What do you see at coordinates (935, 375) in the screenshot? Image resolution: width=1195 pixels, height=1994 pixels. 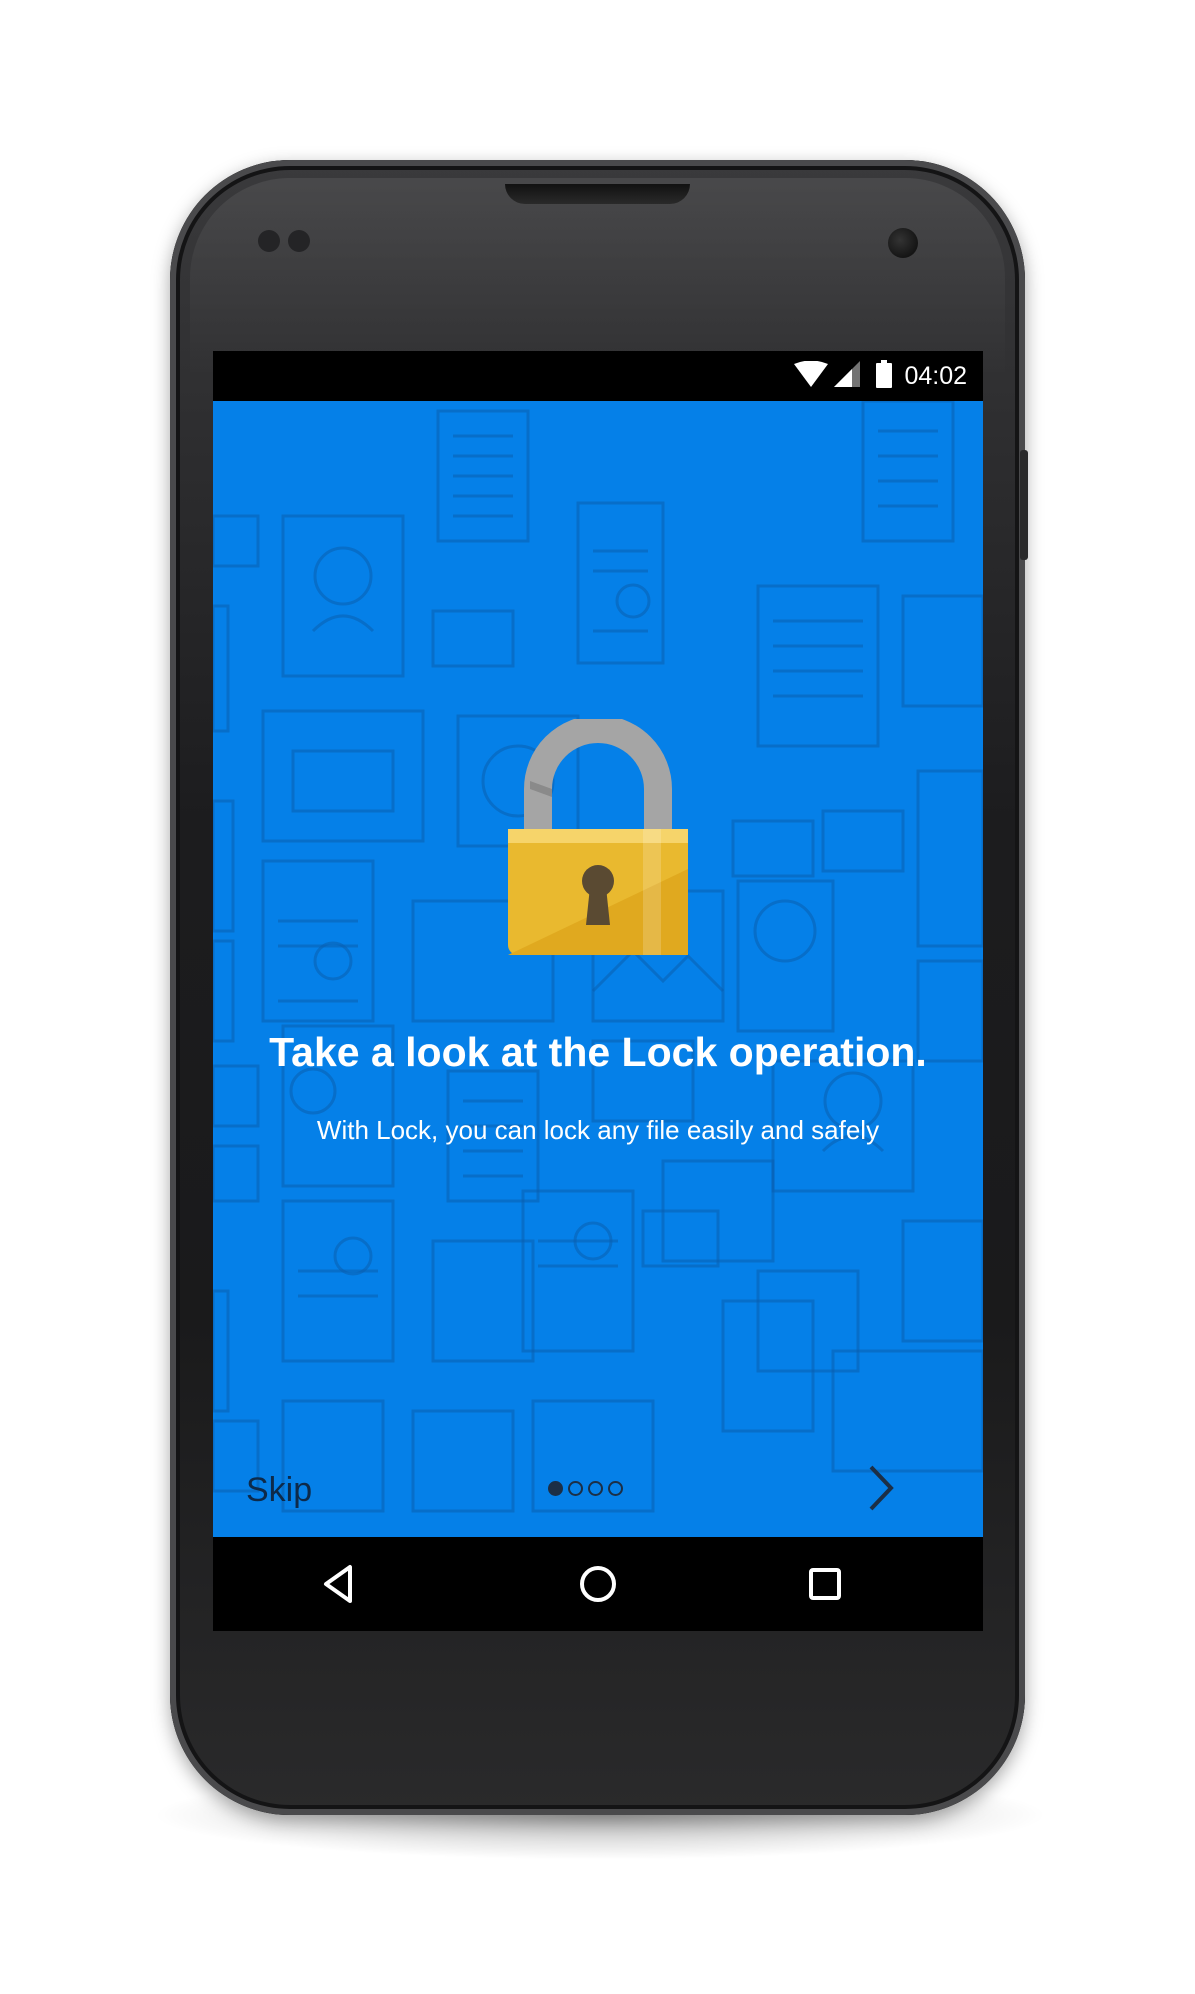 I see `clock-time: 04:02` at bounding box center [935, 375].